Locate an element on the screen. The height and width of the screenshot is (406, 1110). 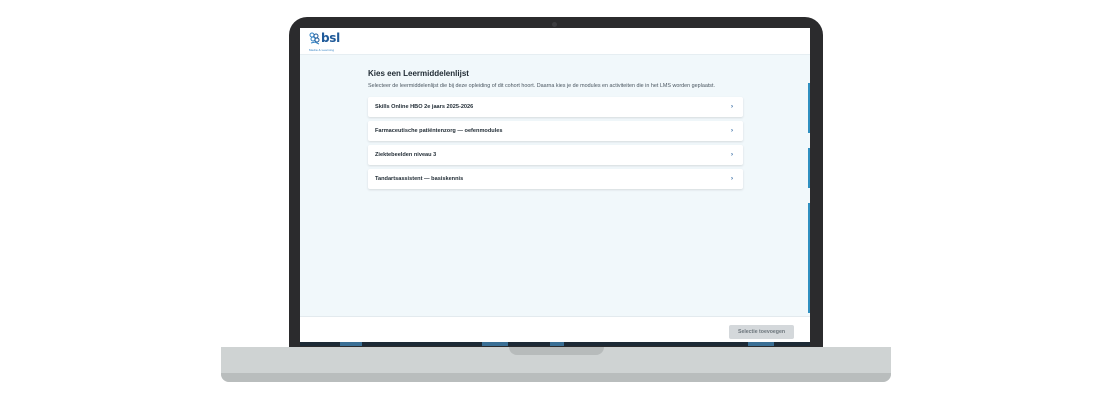
list-item: Skills Online HBO 2e jaars 2025-2026 › is located at coordinates (555, 107).